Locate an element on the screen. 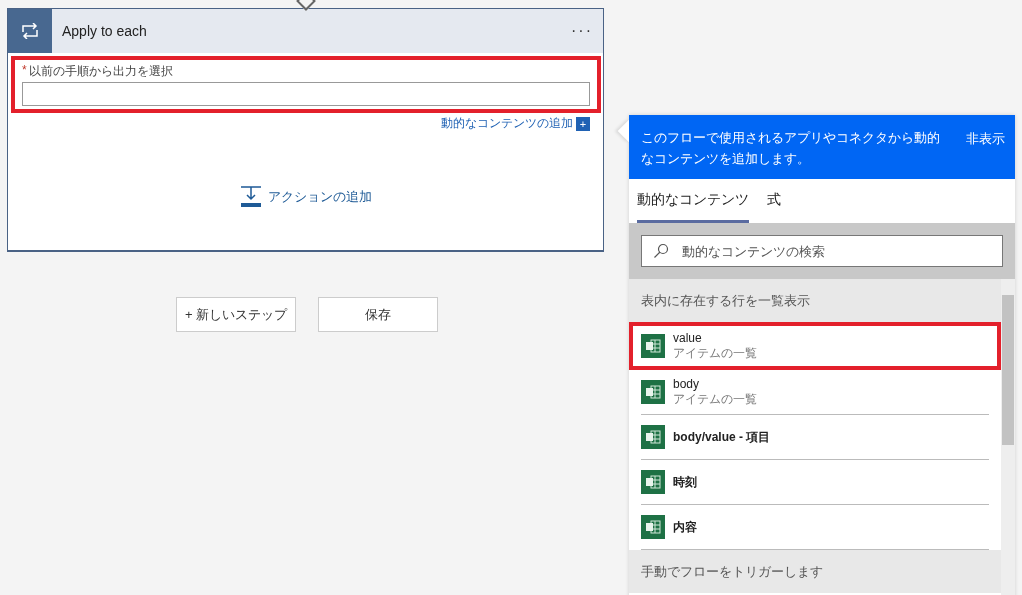 The width and height of the screenshot is (1022, 595). more-button: ··· is located at coordinates (582, 31).